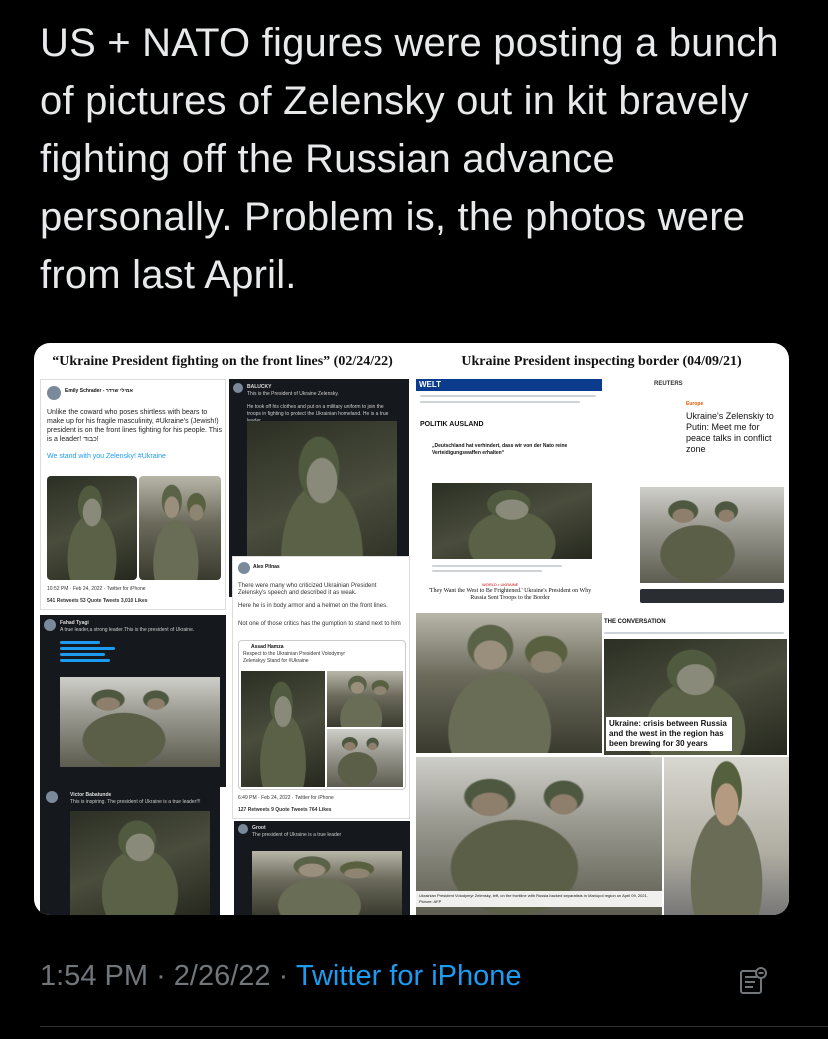 Image resolution: width=828 pixels, height=1039 pixels. Describe the element at coordinates (635, 622) in the screenshot. I see `conversation-logo: THE CONVERSATION` at that location.